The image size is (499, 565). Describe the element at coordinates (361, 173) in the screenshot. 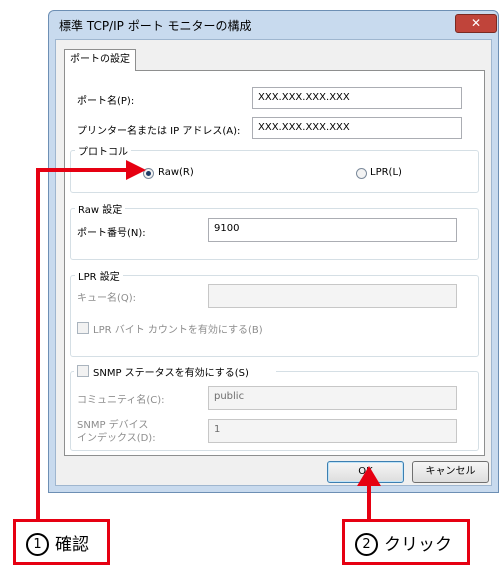

I see `lpr-radio` at that location.